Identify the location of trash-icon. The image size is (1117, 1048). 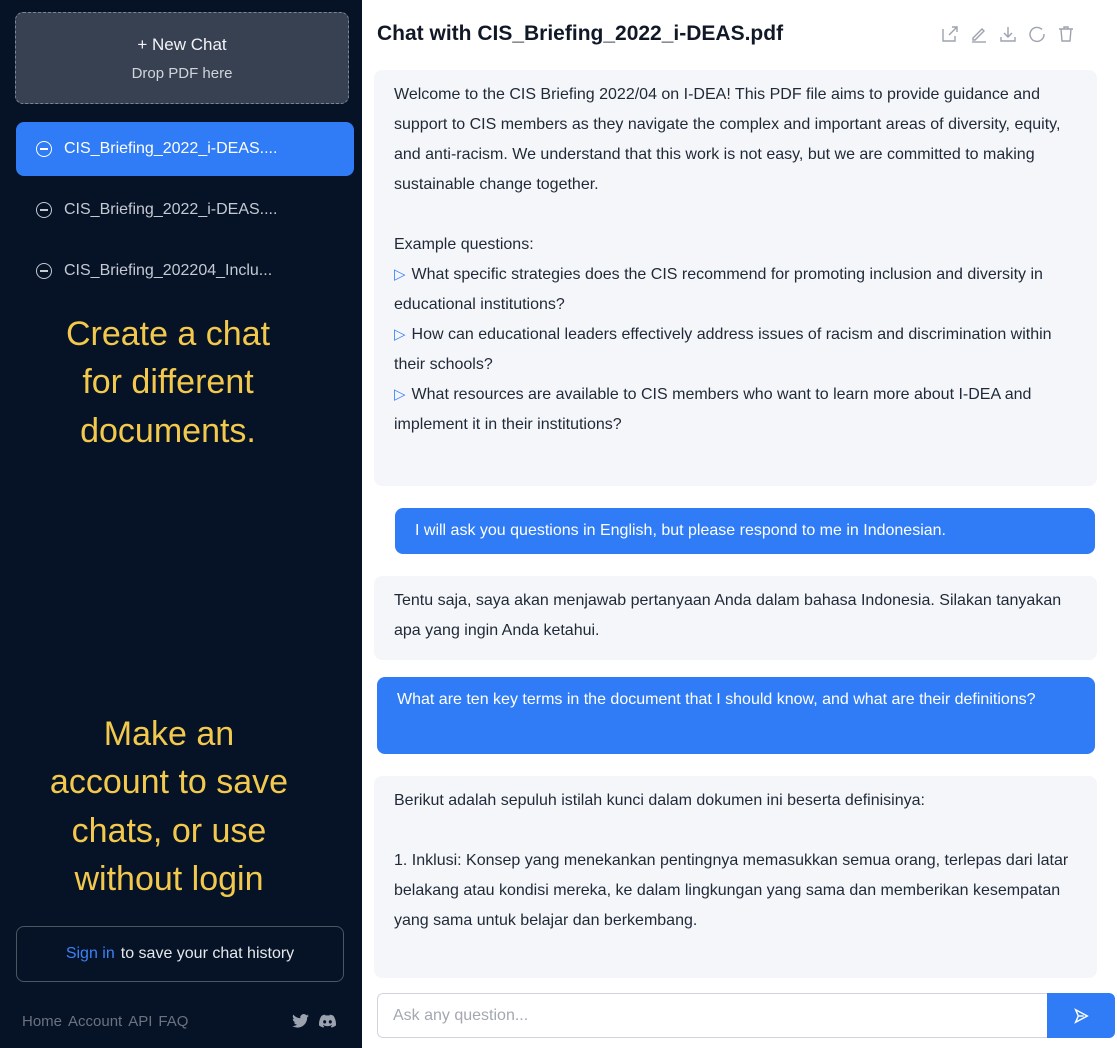
(1066, 34).